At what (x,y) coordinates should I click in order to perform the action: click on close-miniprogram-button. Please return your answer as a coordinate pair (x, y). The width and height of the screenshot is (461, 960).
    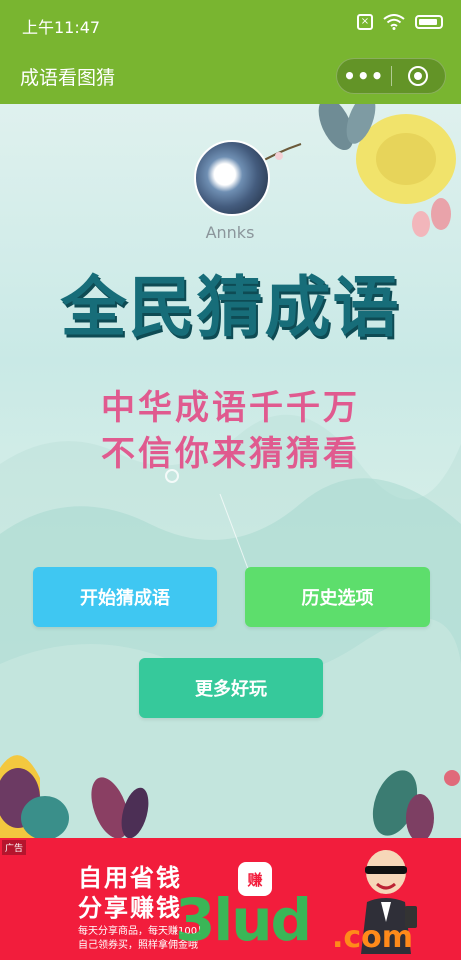
    Looking at the image, I should click on (419, 76).